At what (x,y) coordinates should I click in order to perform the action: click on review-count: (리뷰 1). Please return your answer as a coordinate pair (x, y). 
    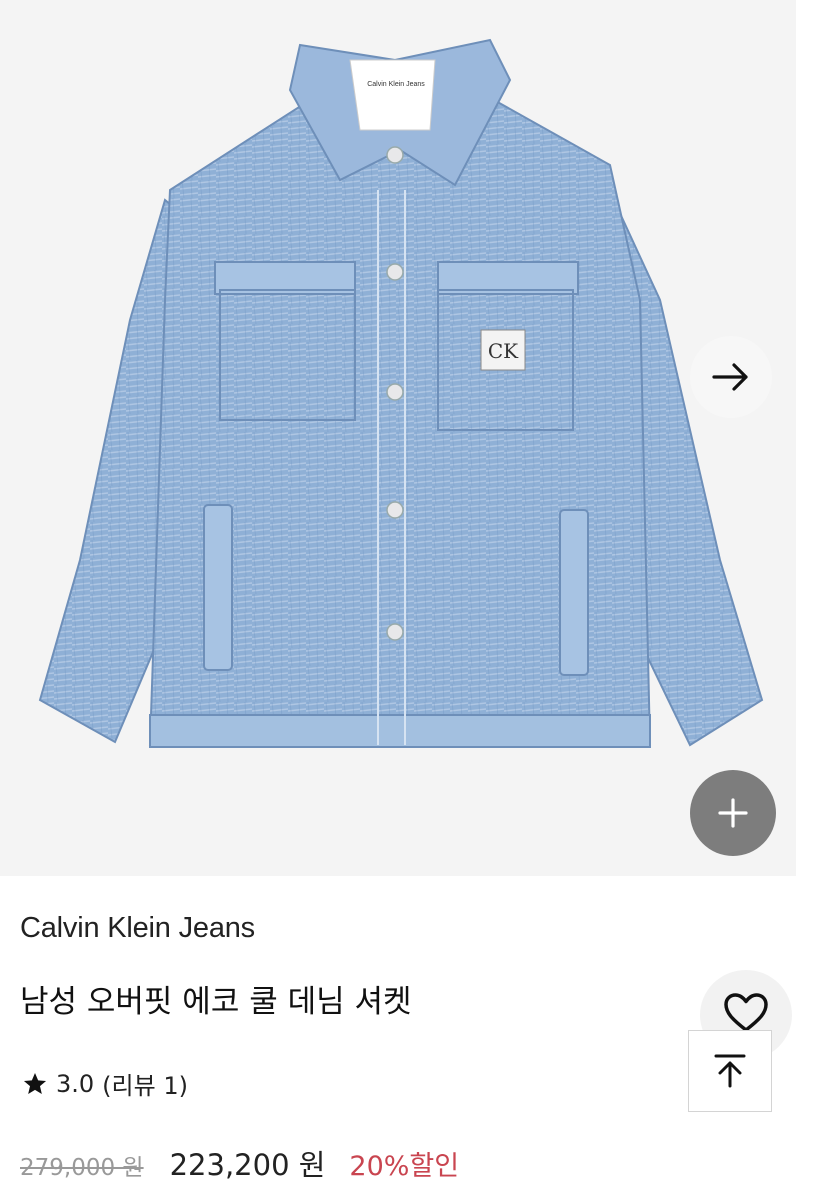
    Looking at the image, I should click on (145, 1083).